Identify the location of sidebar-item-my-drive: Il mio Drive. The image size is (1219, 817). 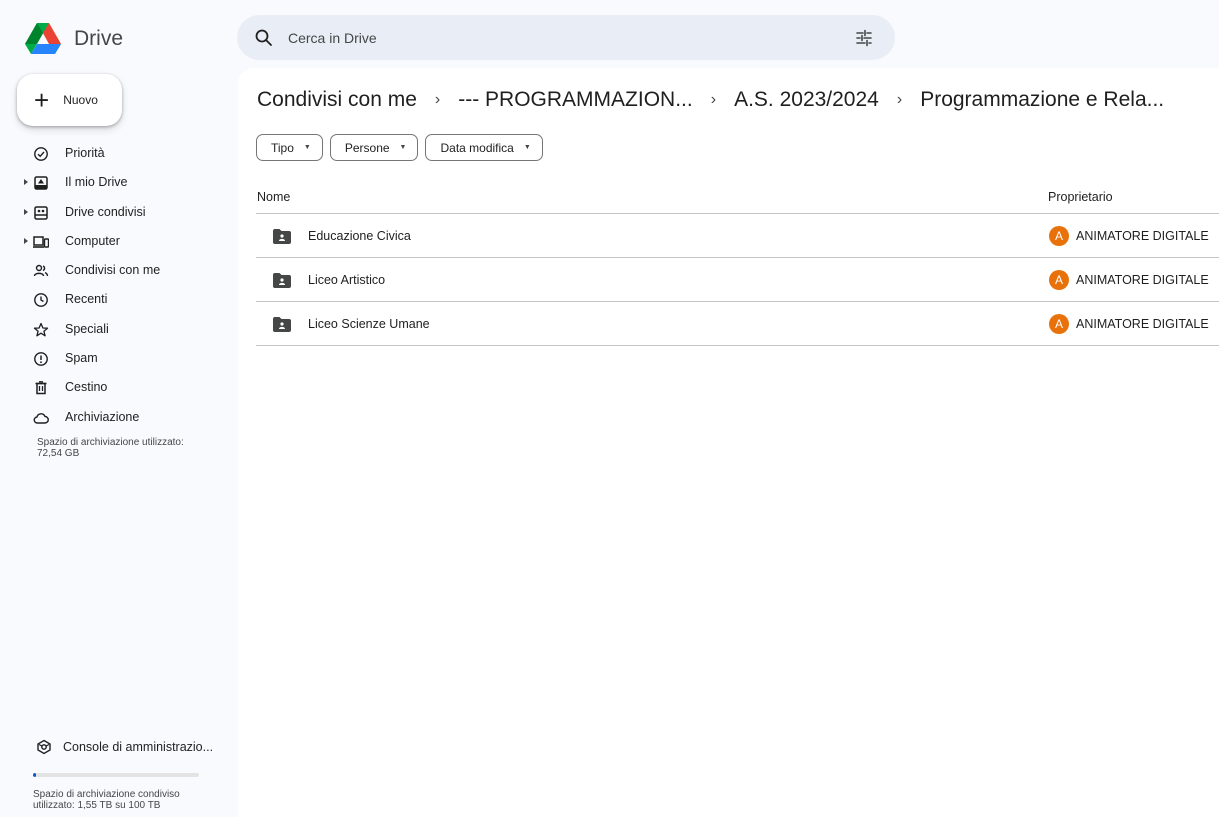
(117, 182).